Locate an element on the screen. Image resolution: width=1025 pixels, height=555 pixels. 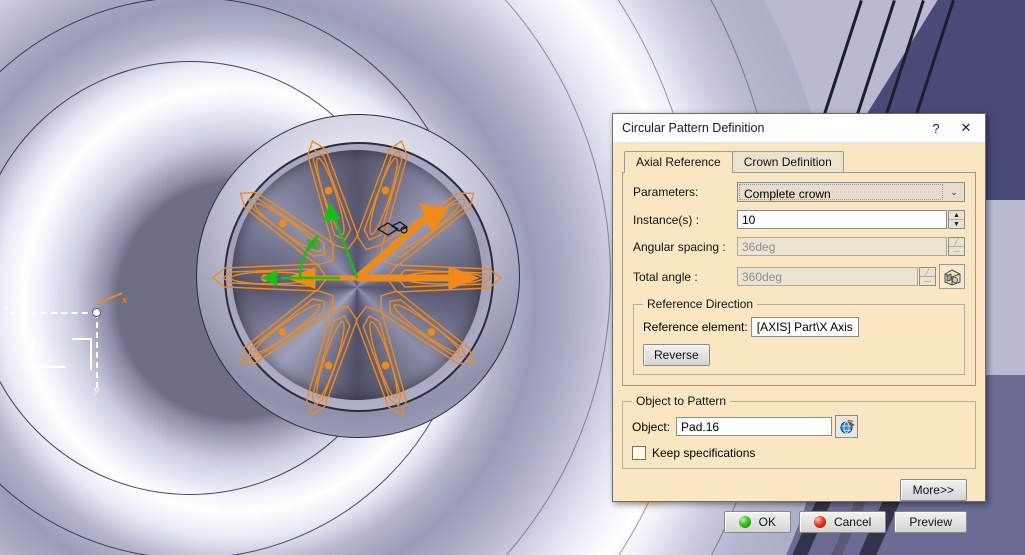
cancel-button: Cancel is located at coordinates (842, 522).